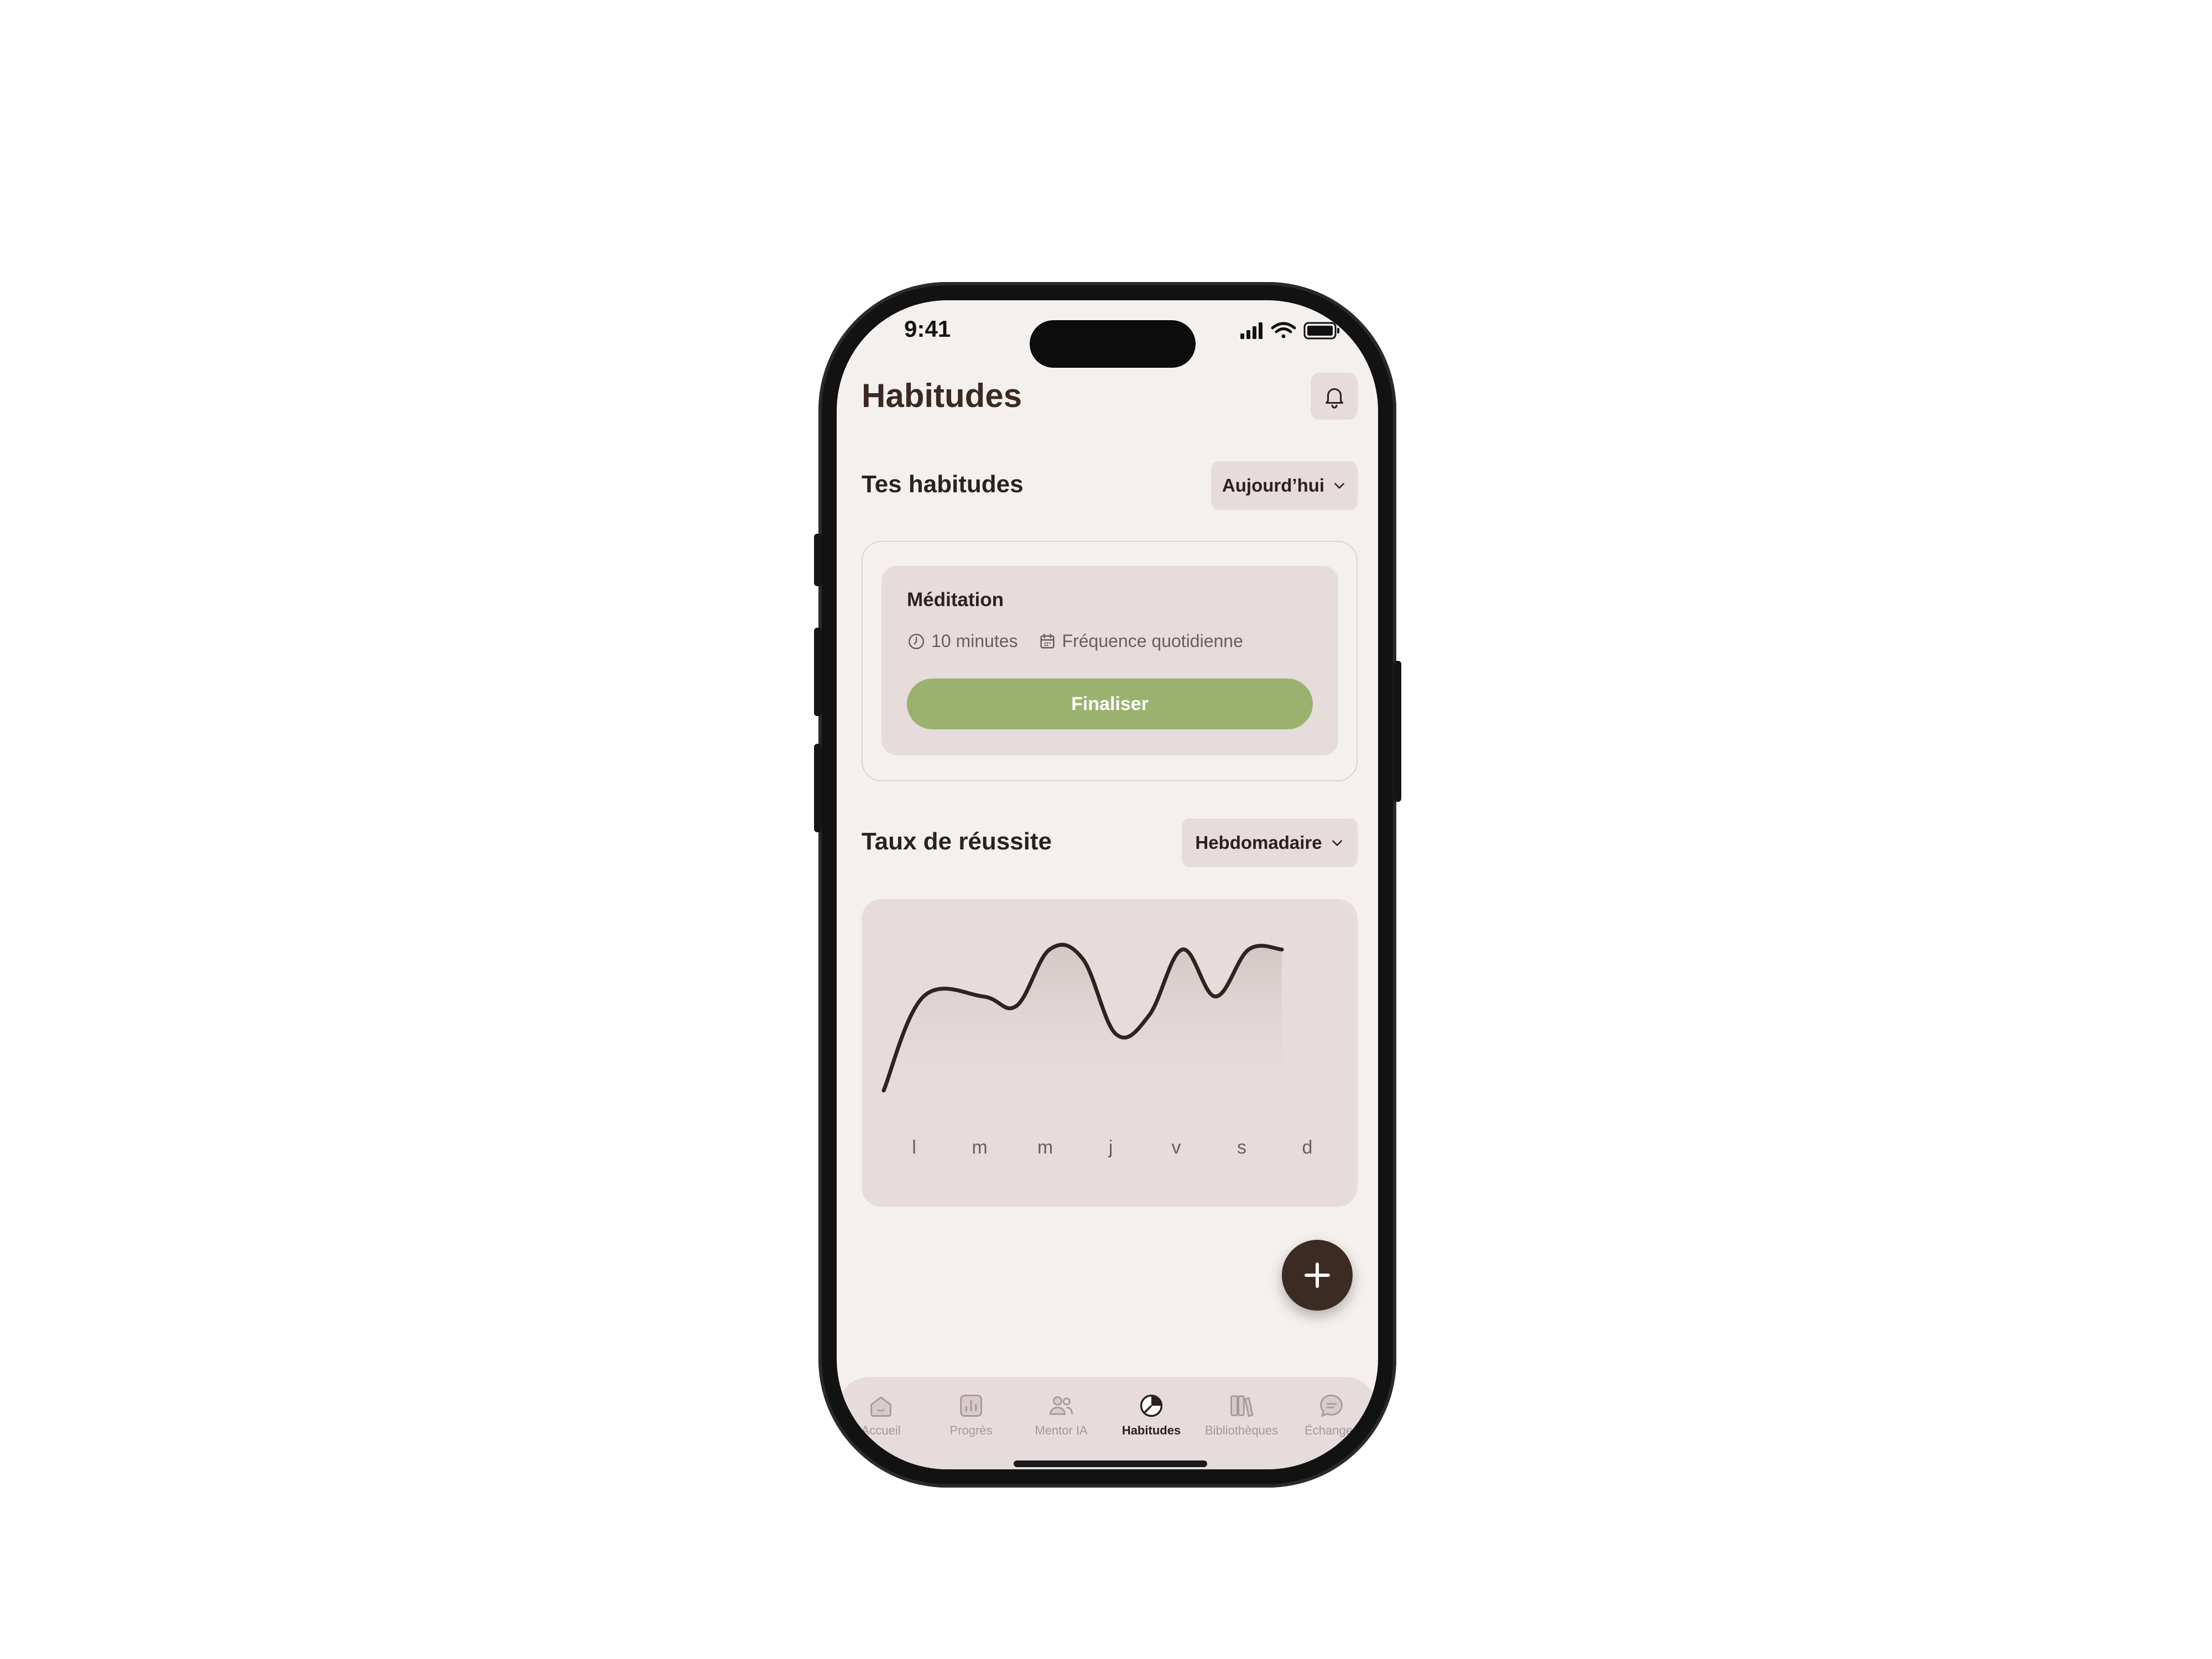  I want to click on tab-label: Habitudes, so click(1151, 1430).